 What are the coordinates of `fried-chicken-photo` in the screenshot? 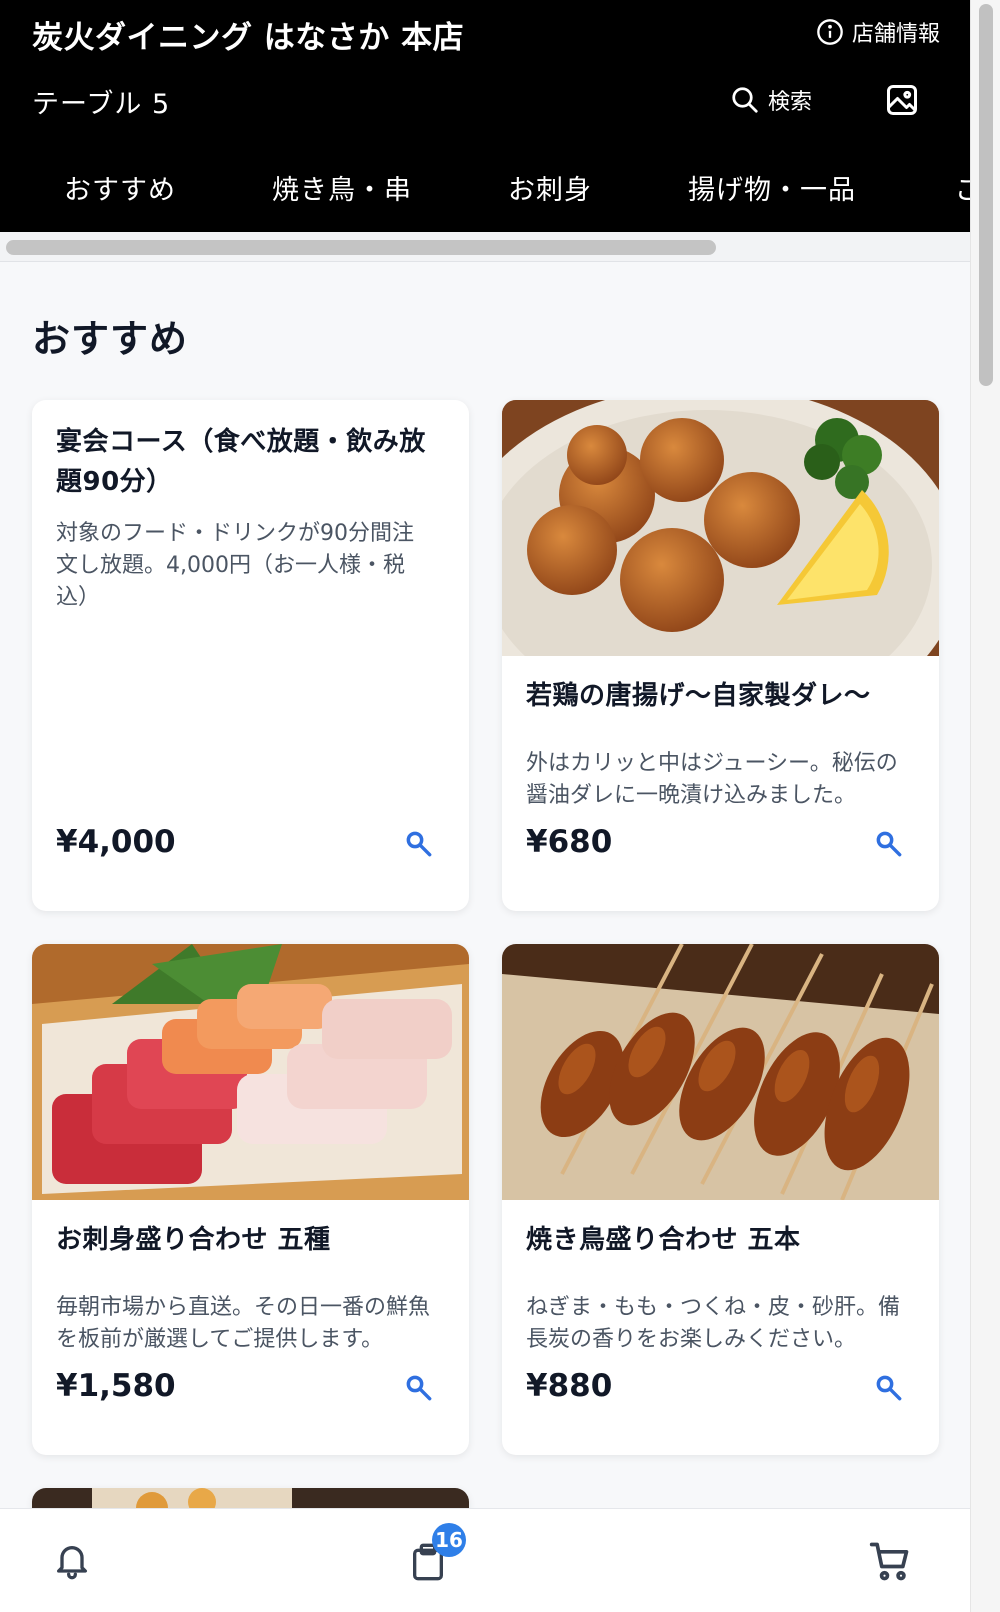 It's located at (720, 528).